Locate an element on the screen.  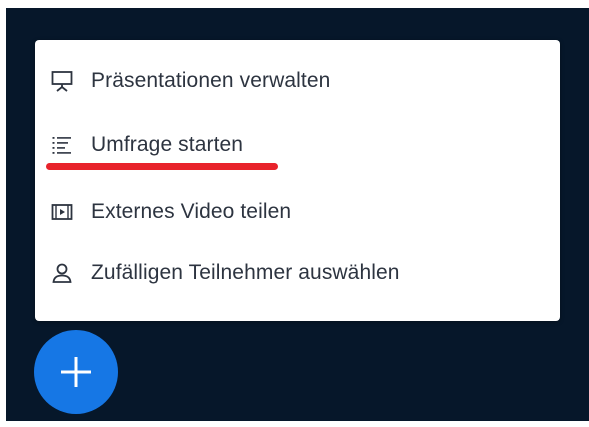
plus-icon is located at coordinates (76, 372).